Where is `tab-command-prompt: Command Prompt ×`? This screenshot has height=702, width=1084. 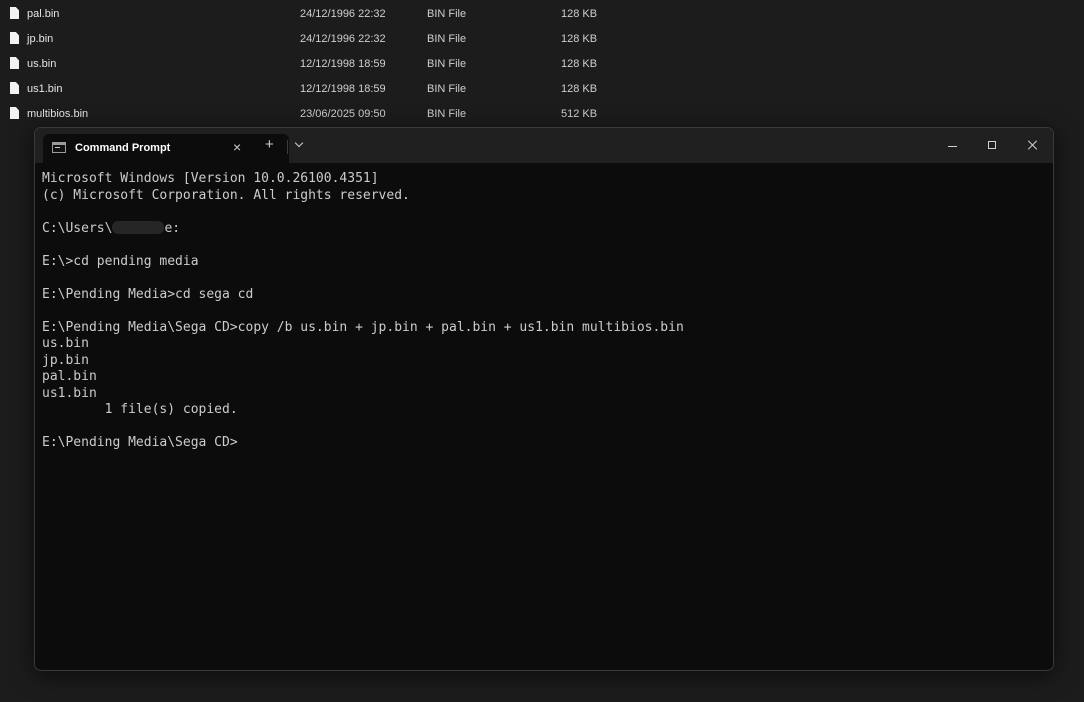 tab-command-prompt: Command Prompt × is located at coordinates (166, 148).